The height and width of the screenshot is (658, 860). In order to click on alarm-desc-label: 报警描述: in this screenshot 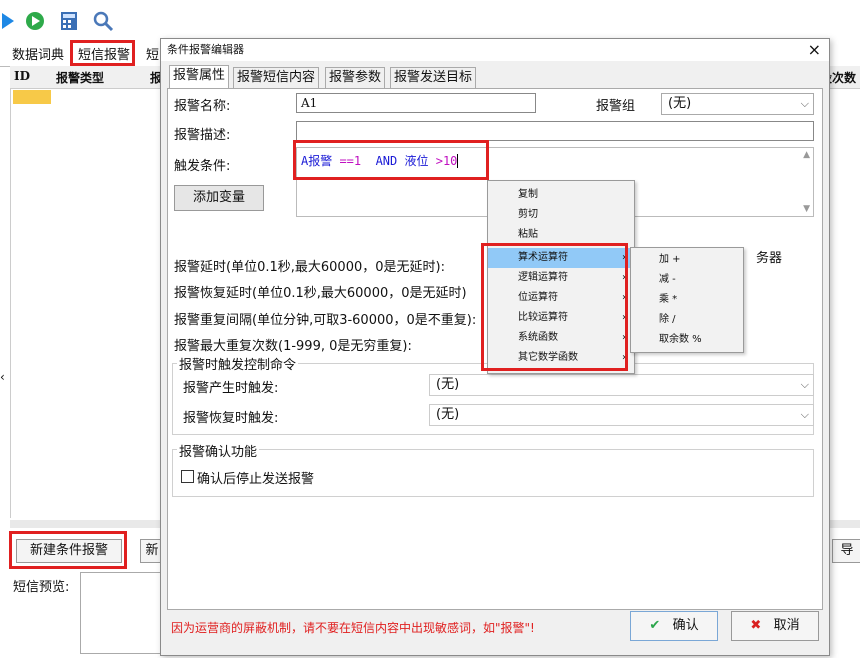, I will do `click(202, 135)`.